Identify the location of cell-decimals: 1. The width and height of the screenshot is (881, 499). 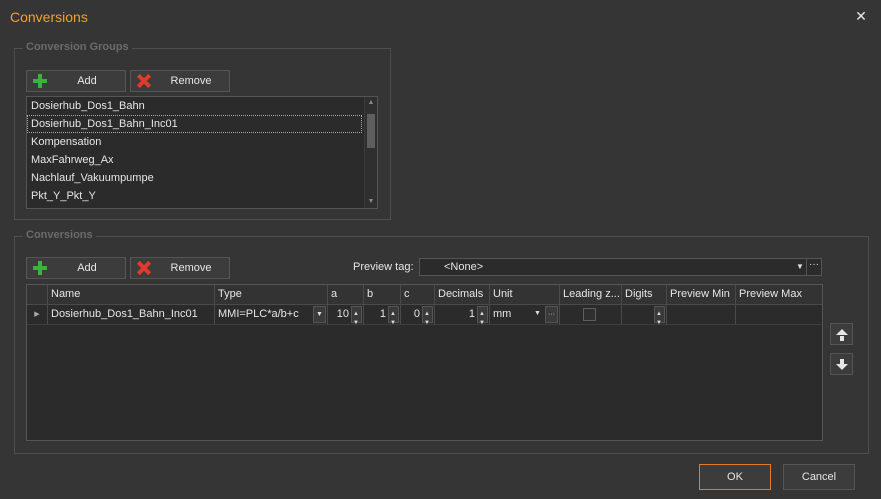
(462, 315).